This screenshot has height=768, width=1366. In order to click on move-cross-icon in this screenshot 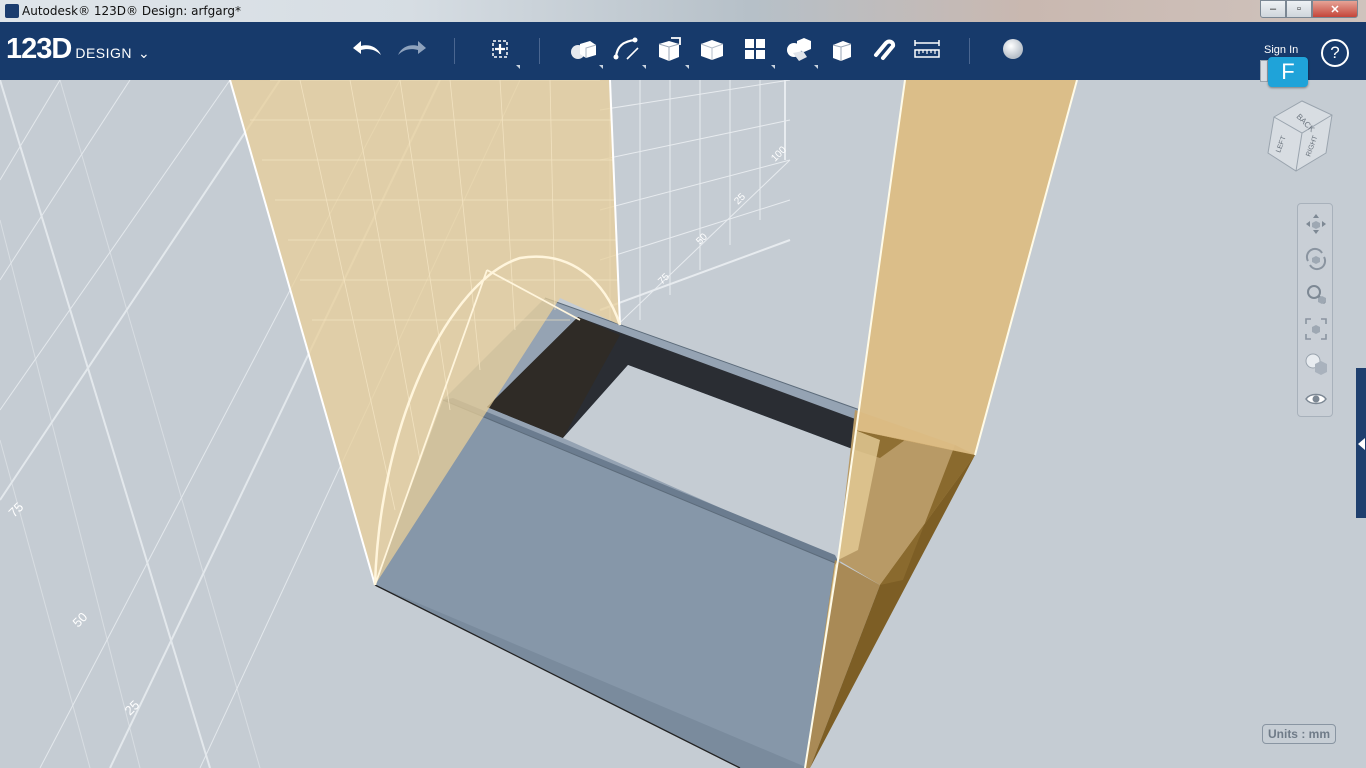, I will do `click(500, 49)`.